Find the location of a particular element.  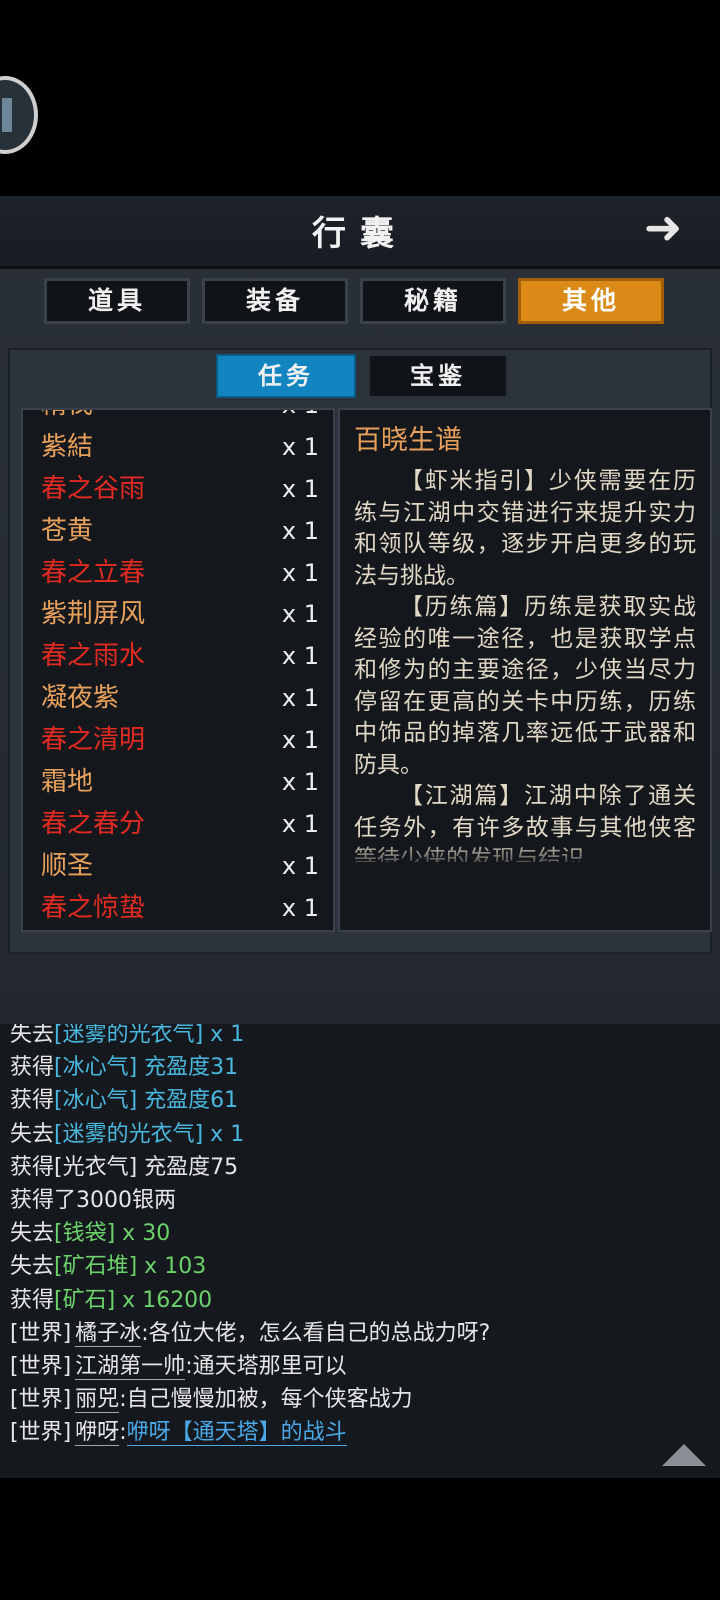

top-area is located at coordinates (360, 98).